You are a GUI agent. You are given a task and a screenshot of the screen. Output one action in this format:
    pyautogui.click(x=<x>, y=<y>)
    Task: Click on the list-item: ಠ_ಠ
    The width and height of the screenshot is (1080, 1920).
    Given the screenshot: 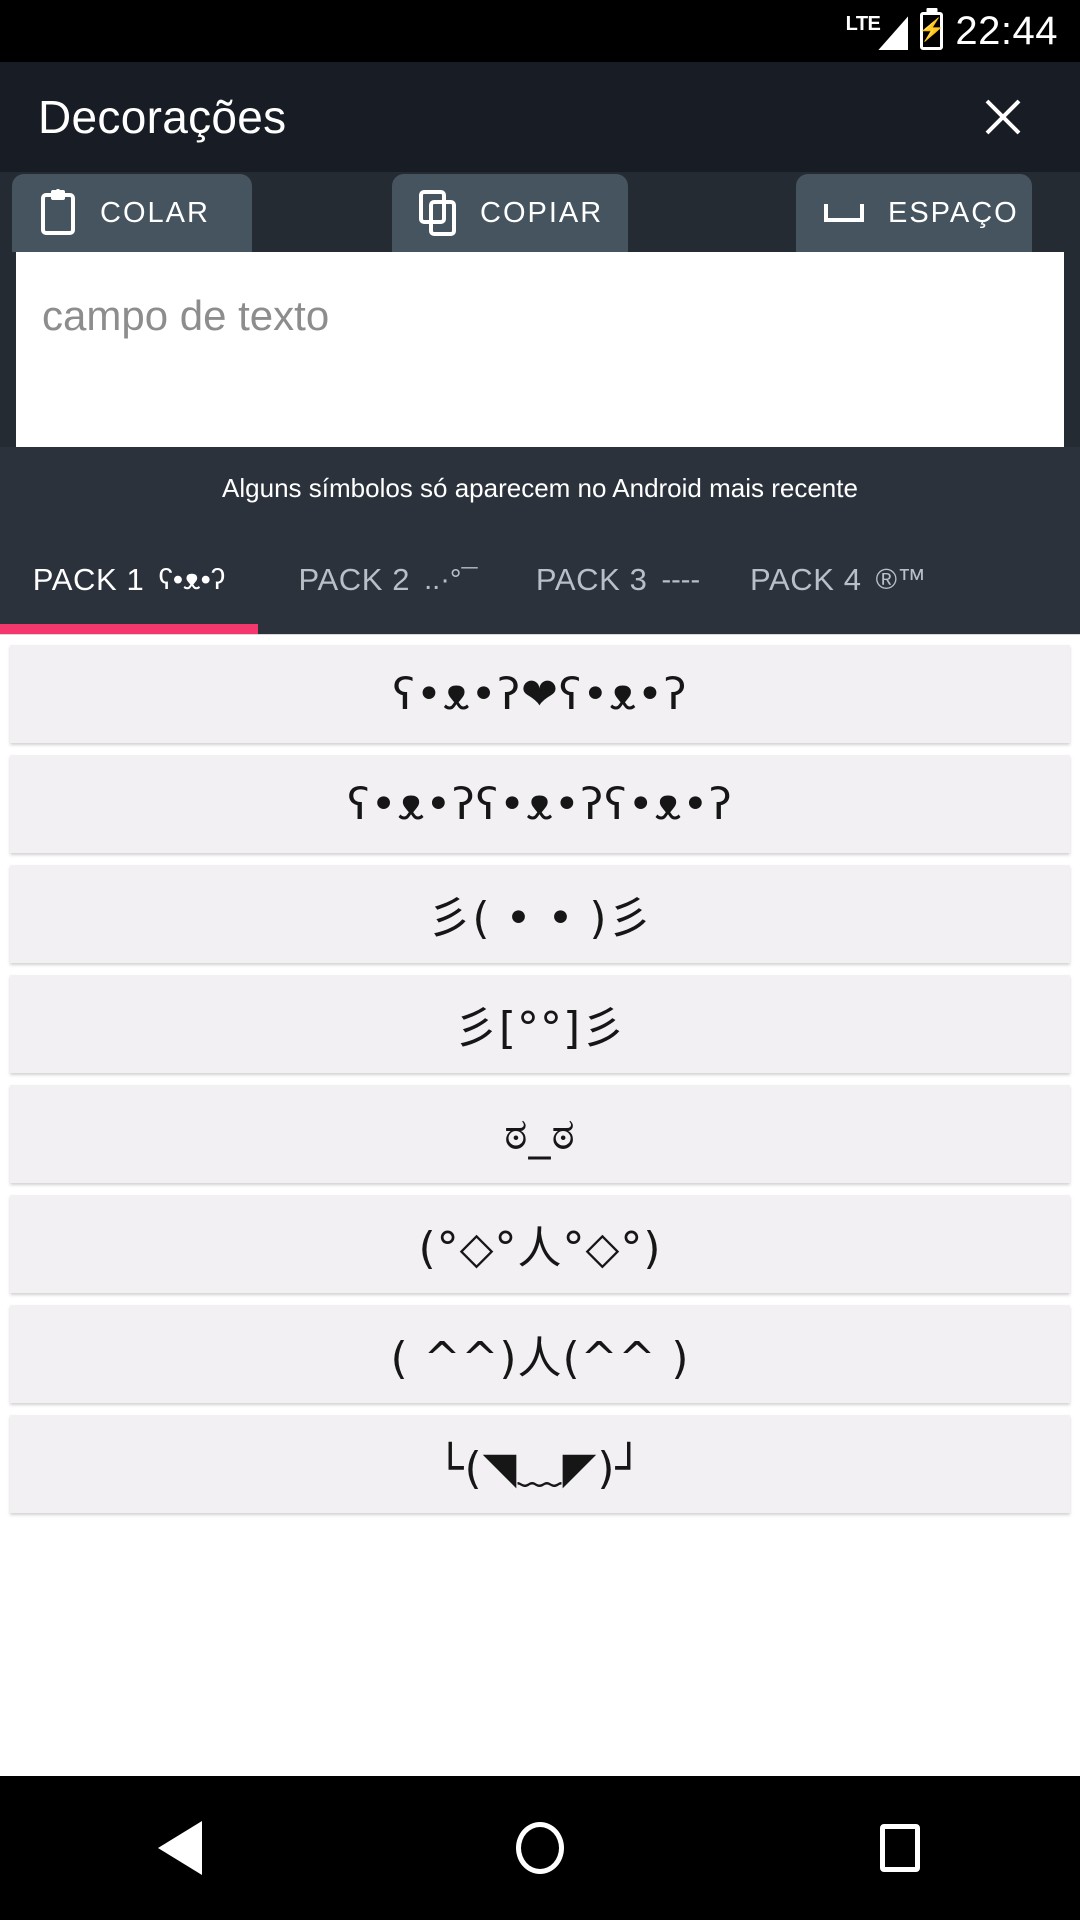 What is the action you would take?
    pyautogui.click(x=540, y=1134)
    